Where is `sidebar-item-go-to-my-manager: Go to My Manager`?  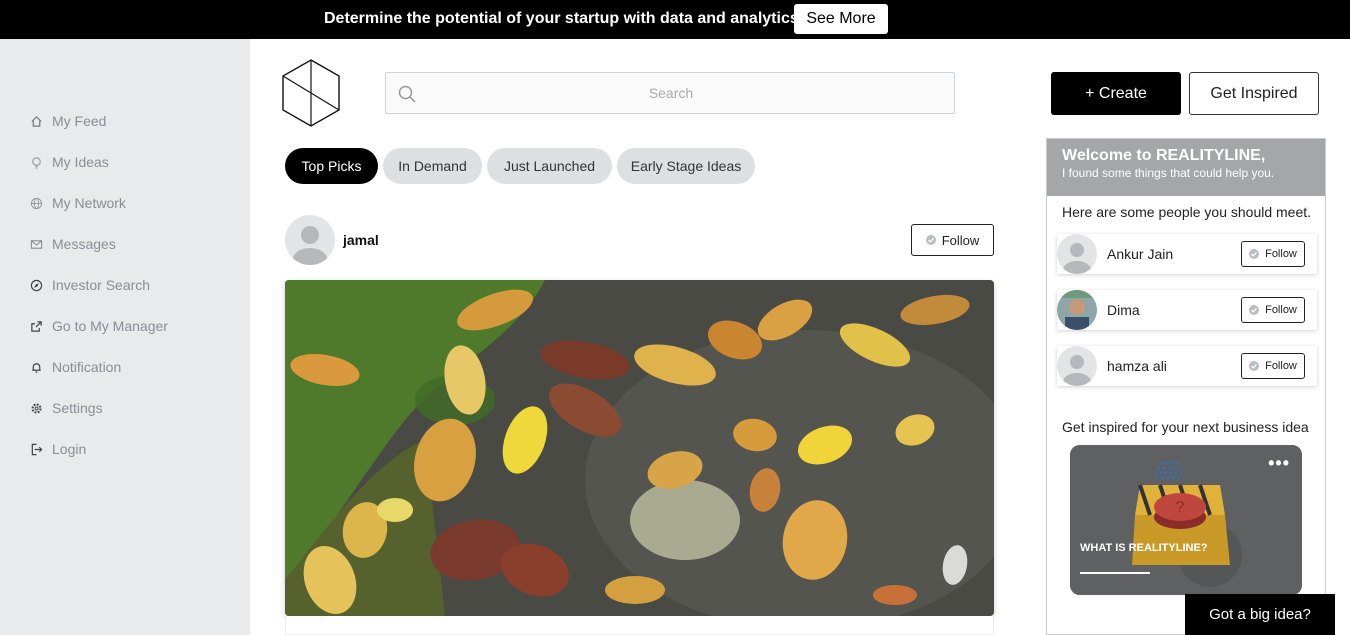 sidebar-item-go-to-my-manager: Go to My Manager is located at coordinates (99, 326).